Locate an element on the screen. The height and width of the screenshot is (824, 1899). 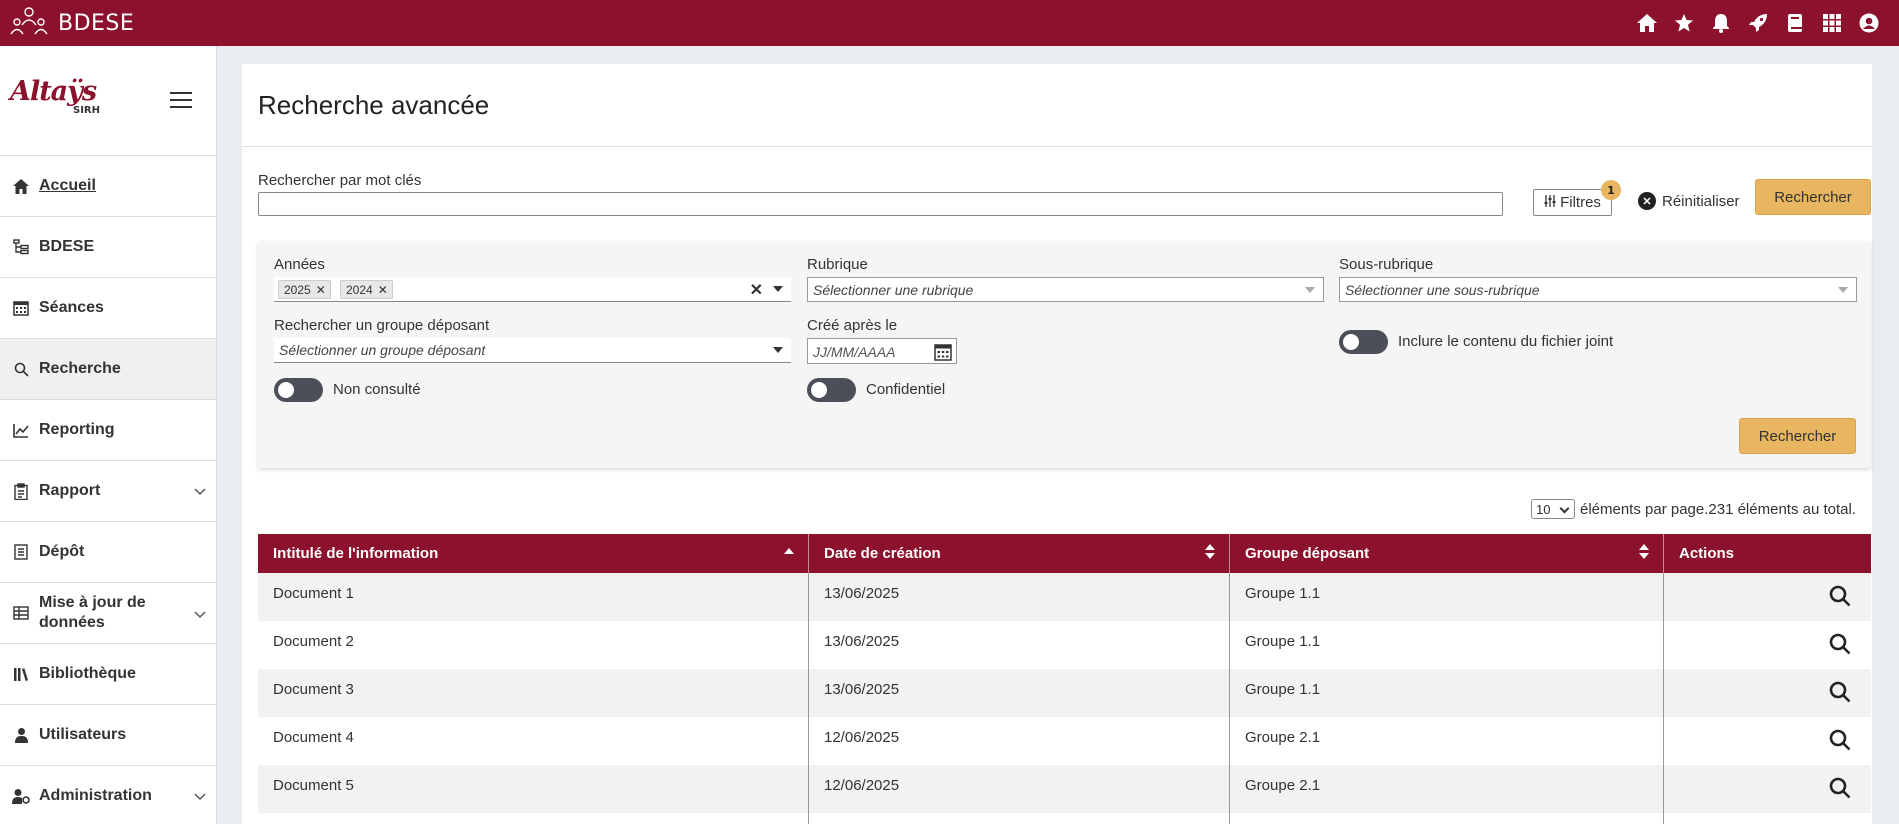
column-header-intitule: Intitulé de l'information is located at coordinates (533, 553).